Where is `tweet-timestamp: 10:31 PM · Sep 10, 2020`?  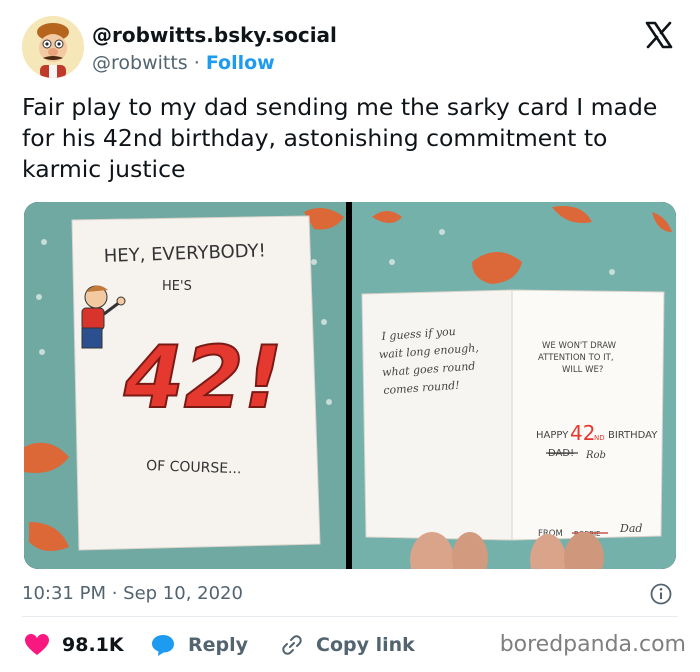
tweet-timestamp: 10:31 PM · Sep 10, 2020 is located at coordinates (132, 594).